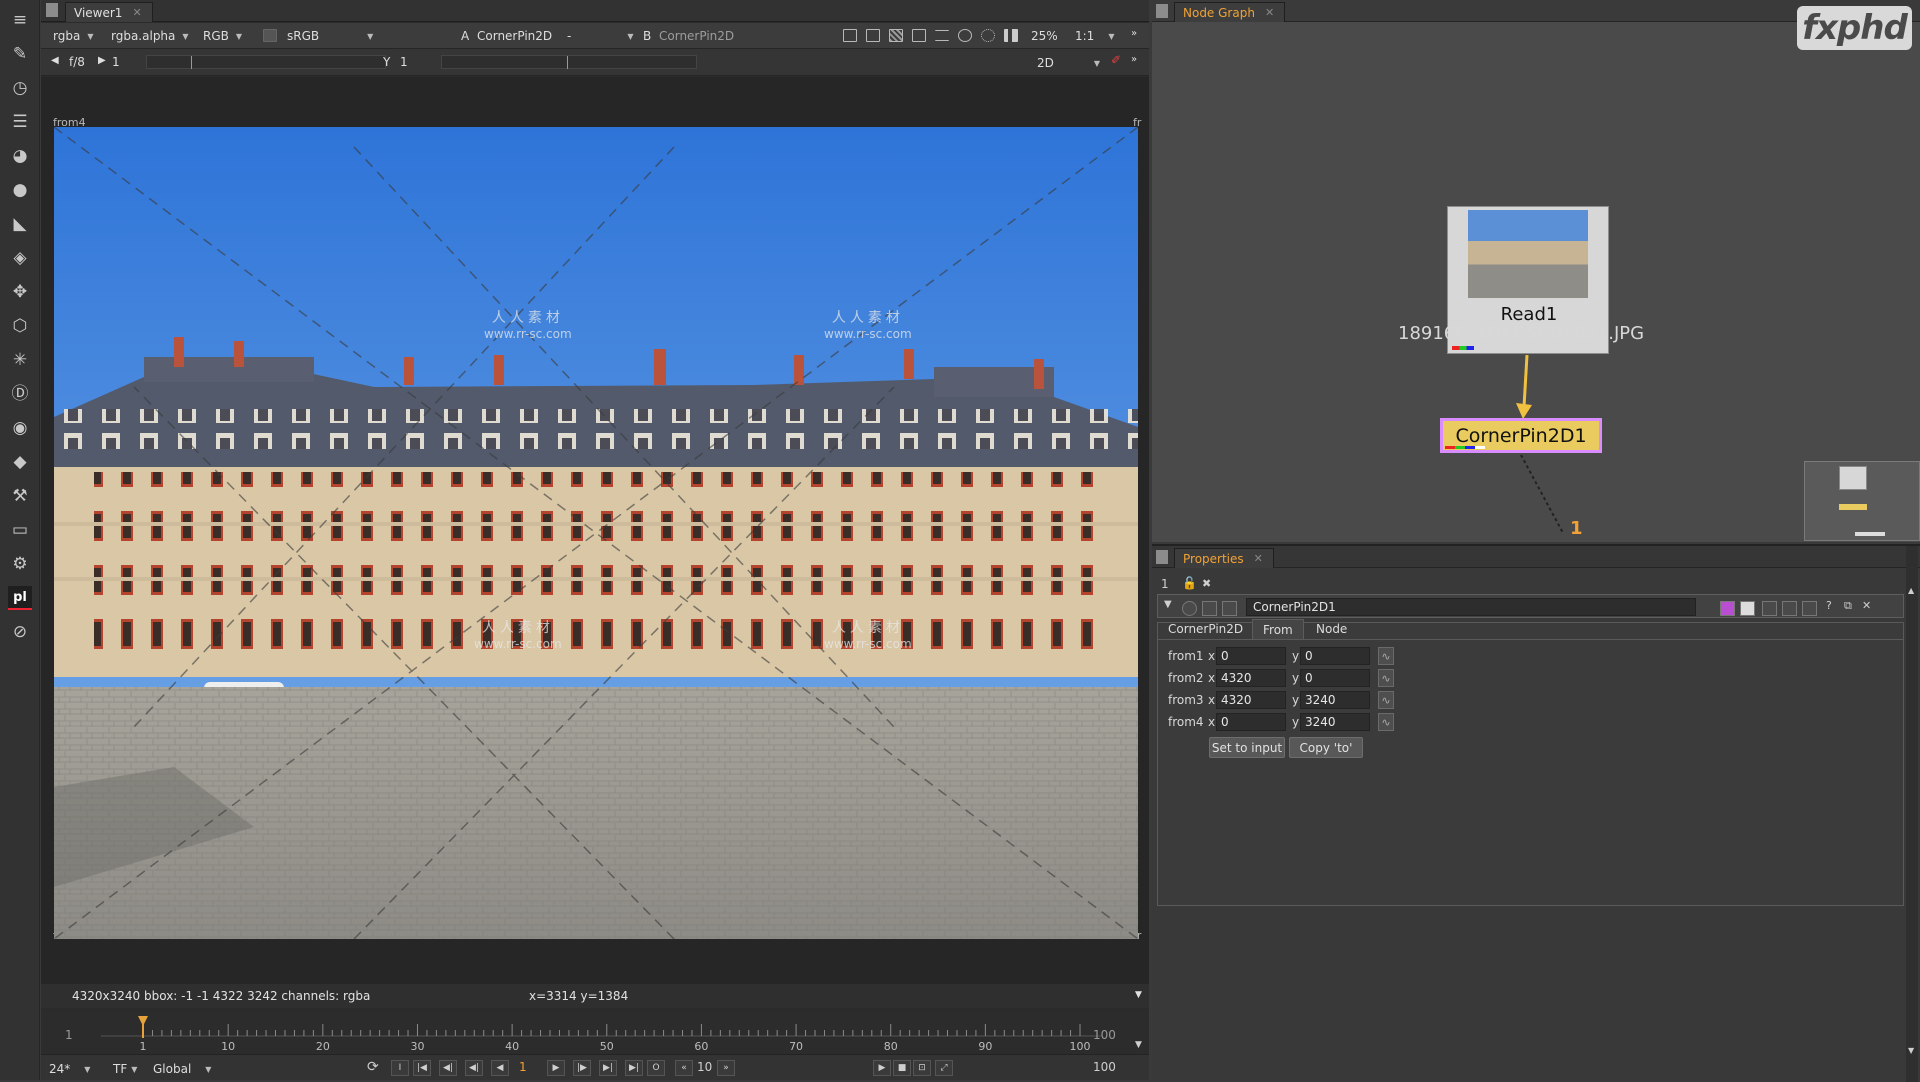 This screenshot has width=1920, height=1082. I want to click on from2-x-input: 4320, so click(1251, 678).